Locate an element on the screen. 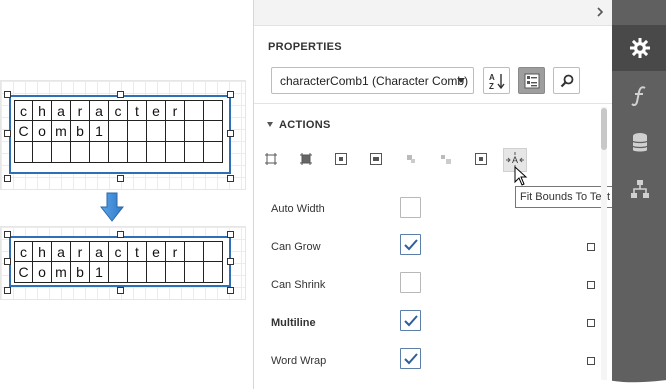 This screenshot has width=666, height=389. multiline-checkbox is located at coordinates (410, 320).